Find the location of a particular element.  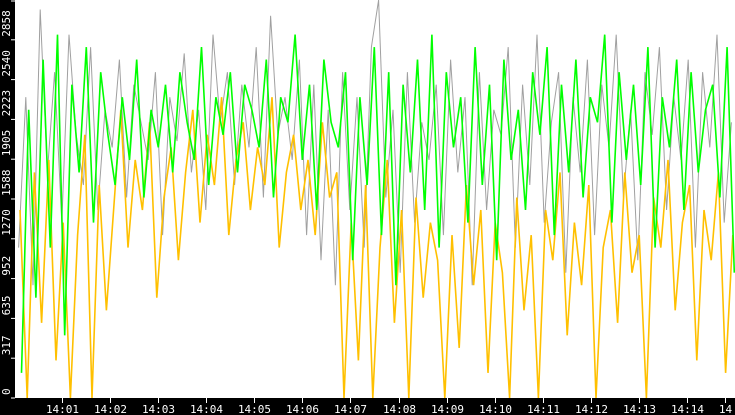

y-tick-label: 1588 is located at coordinates (6, 183).